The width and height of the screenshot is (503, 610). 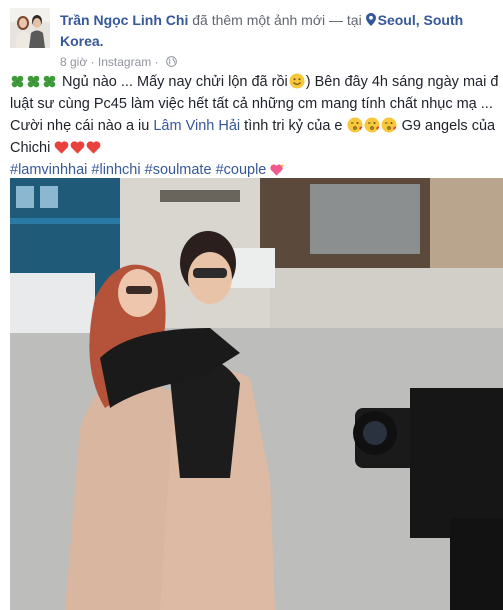 What do you see at coordinates (277, 20) in the screenshot?
I see `post-action-text: đã thêm một ảnh mới — tại` at bounding box center [277, 20].